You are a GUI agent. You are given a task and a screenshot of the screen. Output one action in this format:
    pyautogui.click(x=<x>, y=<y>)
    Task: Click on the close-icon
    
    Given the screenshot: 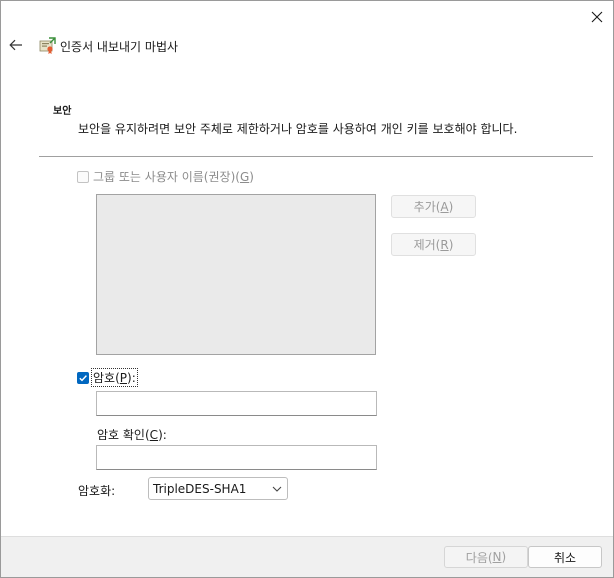 What is the action you would take?
    pyautogui.click(x=597, y=17)
    